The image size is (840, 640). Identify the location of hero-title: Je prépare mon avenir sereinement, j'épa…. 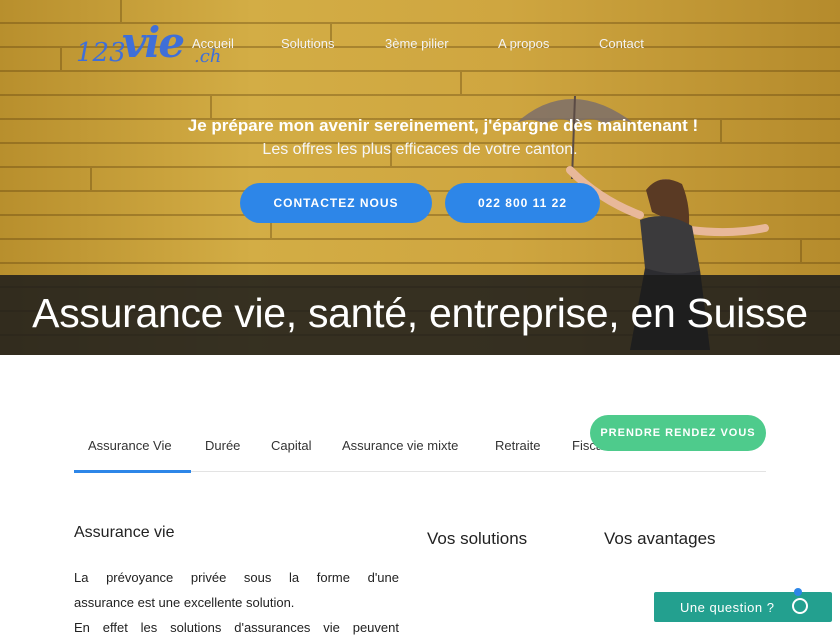
(443, 125).